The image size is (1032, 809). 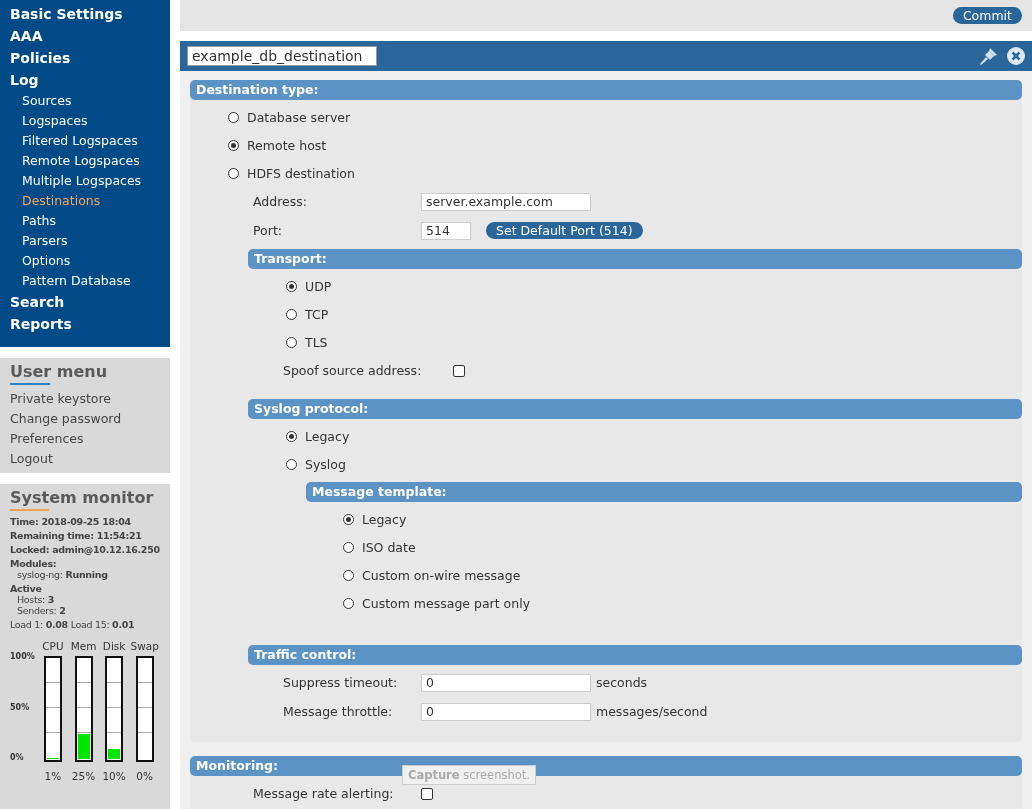 What do you see at coordinates (85, 101) in the screenshot?
I see `nav-subitem: Sources` at bounding box center [85, 101].